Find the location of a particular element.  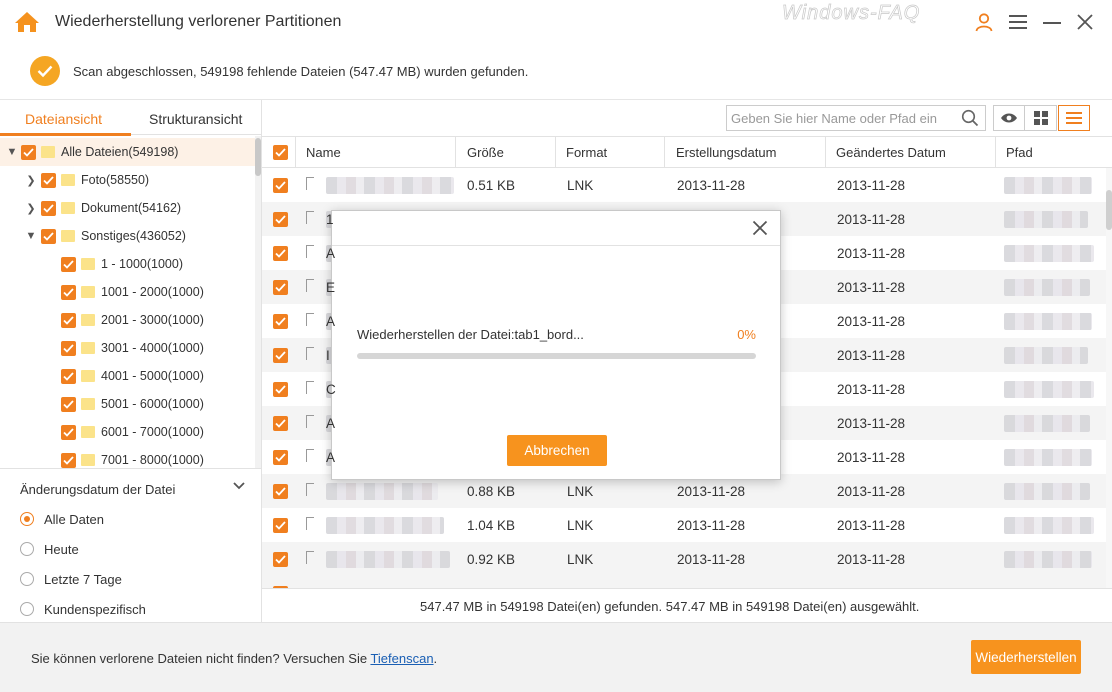

tab-file-view: Dateiansicht is located at coordinates (63, 119).